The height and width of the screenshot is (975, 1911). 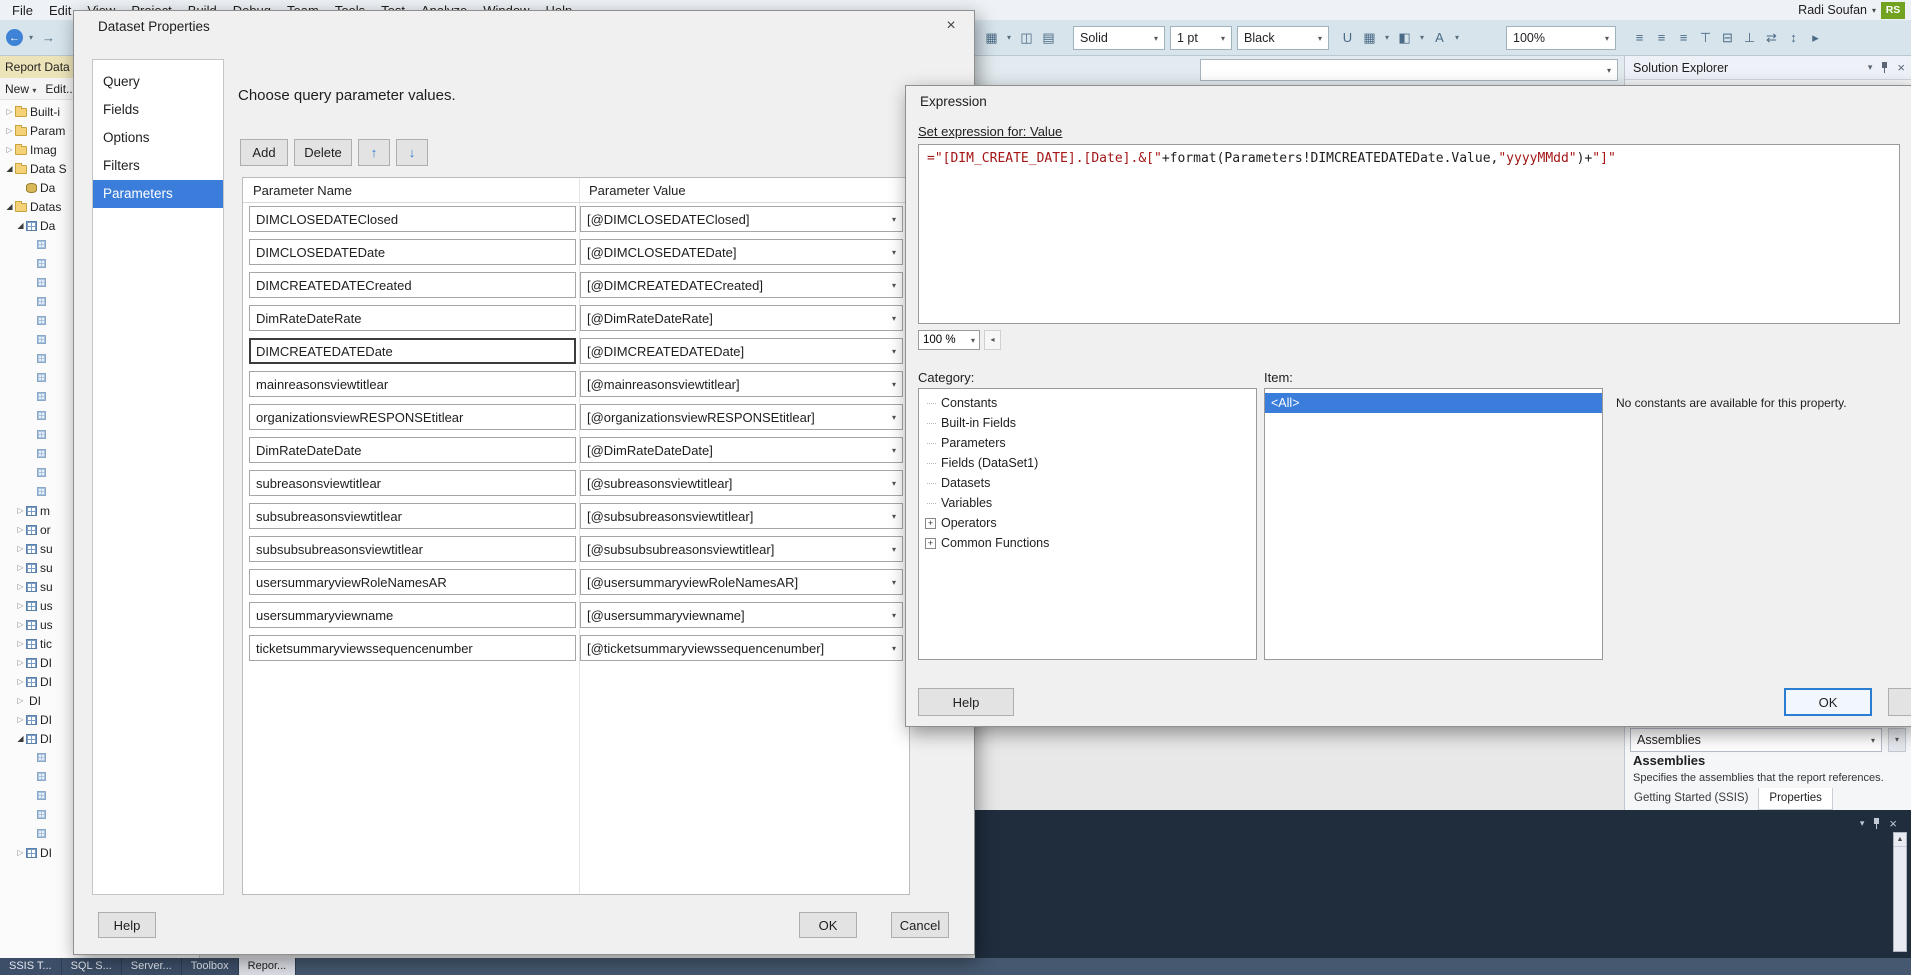 I want to click on parameter-value-combo: [@usersummaryviewRoleNamesAR] ▾, so click(x=741, y=582).